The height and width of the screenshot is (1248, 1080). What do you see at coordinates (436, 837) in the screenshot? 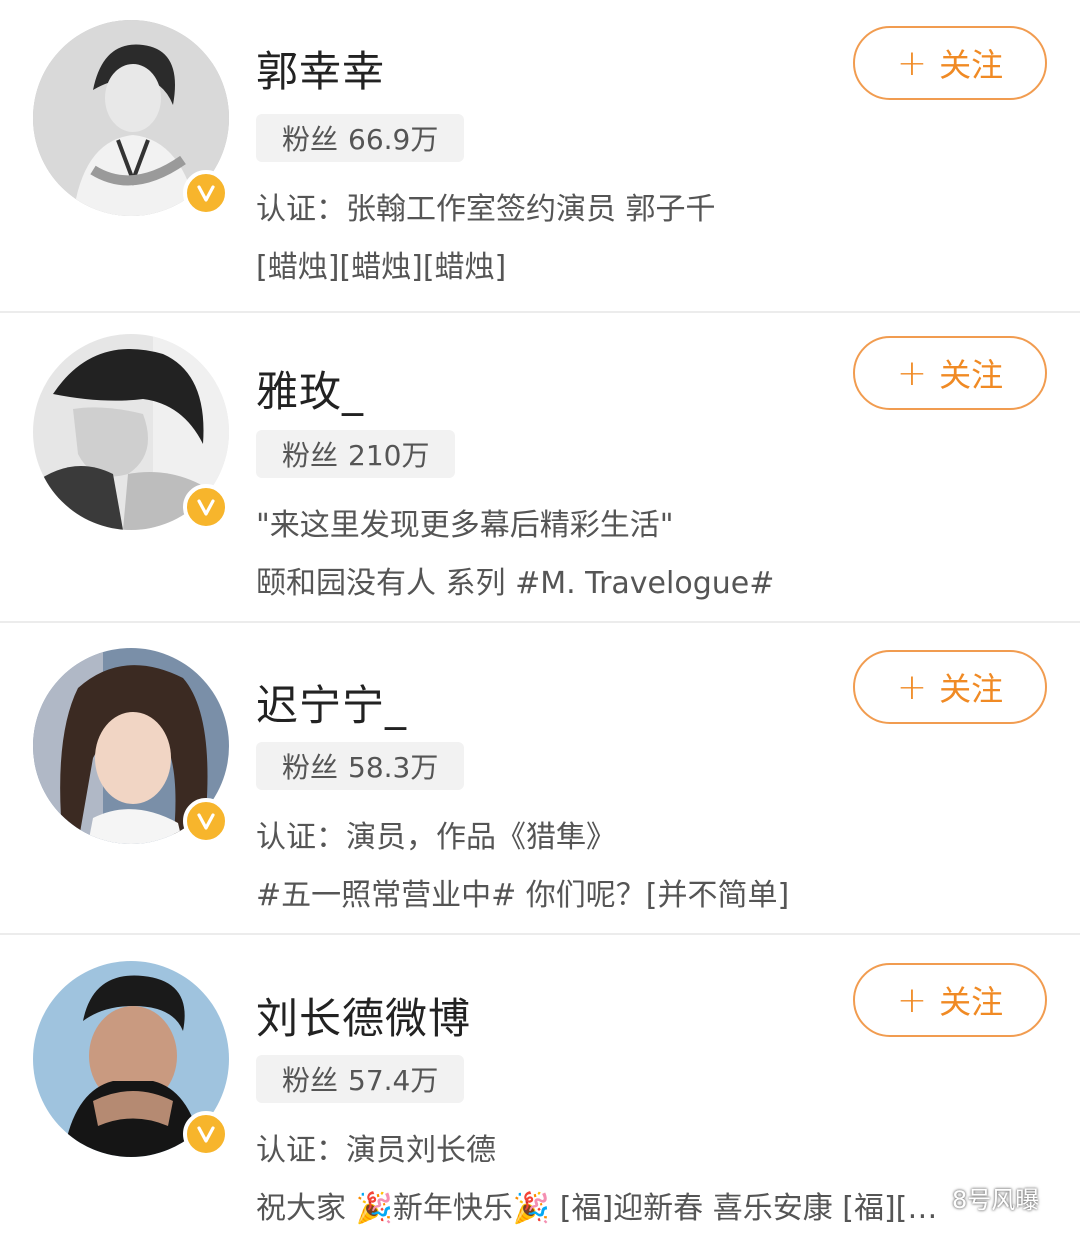
I see `verification-text: 认证：演员，作品《猎隼》` at bounding box center [436, 837].